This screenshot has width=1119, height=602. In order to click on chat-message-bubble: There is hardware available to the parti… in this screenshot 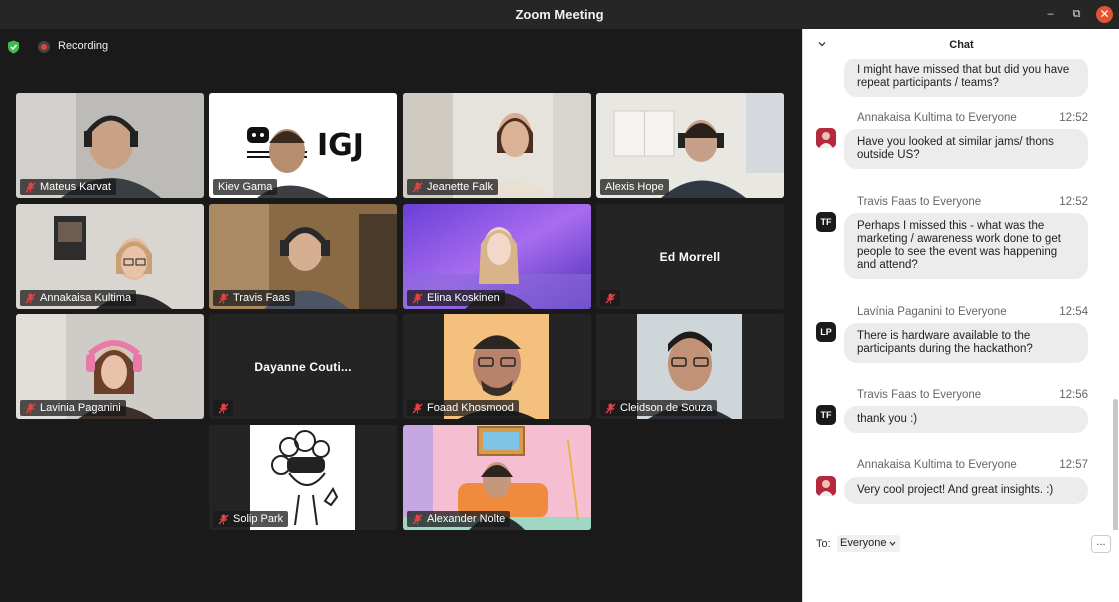, I will do `click(966, 343)`.